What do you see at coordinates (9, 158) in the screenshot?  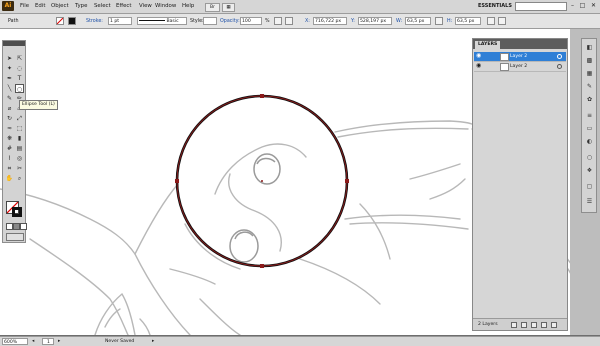 I see `eyedropper-tool-icon: ⌇` at bounding box center [9, 158].